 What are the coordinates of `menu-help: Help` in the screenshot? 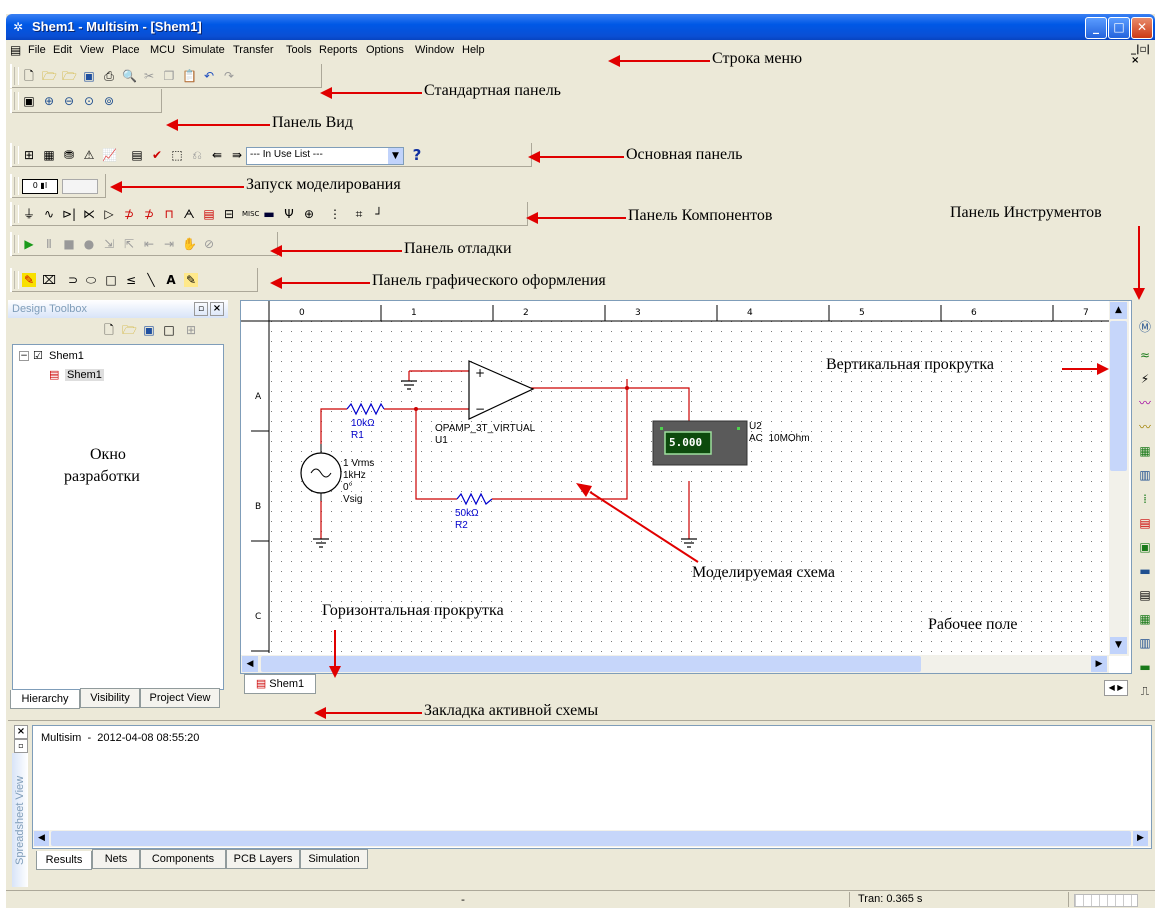 It's located at (473, 50).